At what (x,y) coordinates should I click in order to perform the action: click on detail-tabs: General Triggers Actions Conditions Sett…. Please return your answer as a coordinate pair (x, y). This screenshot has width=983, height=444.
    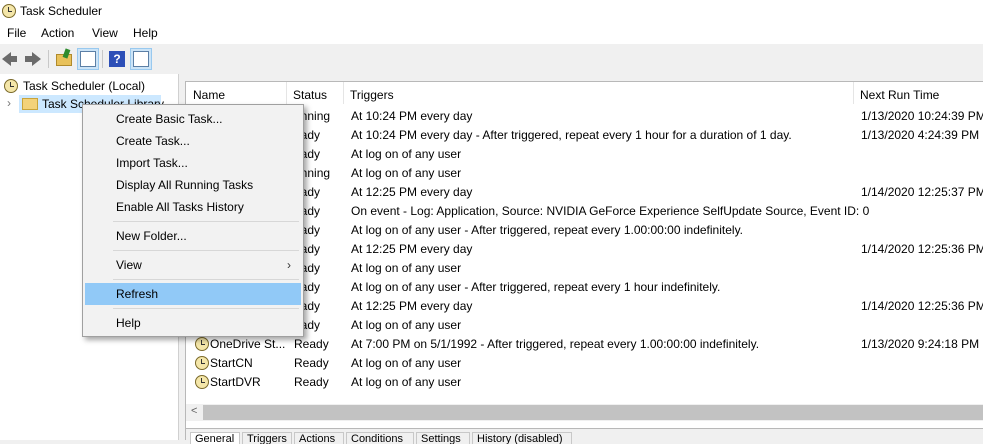
    Looking at the image, I should click on (584, 436).